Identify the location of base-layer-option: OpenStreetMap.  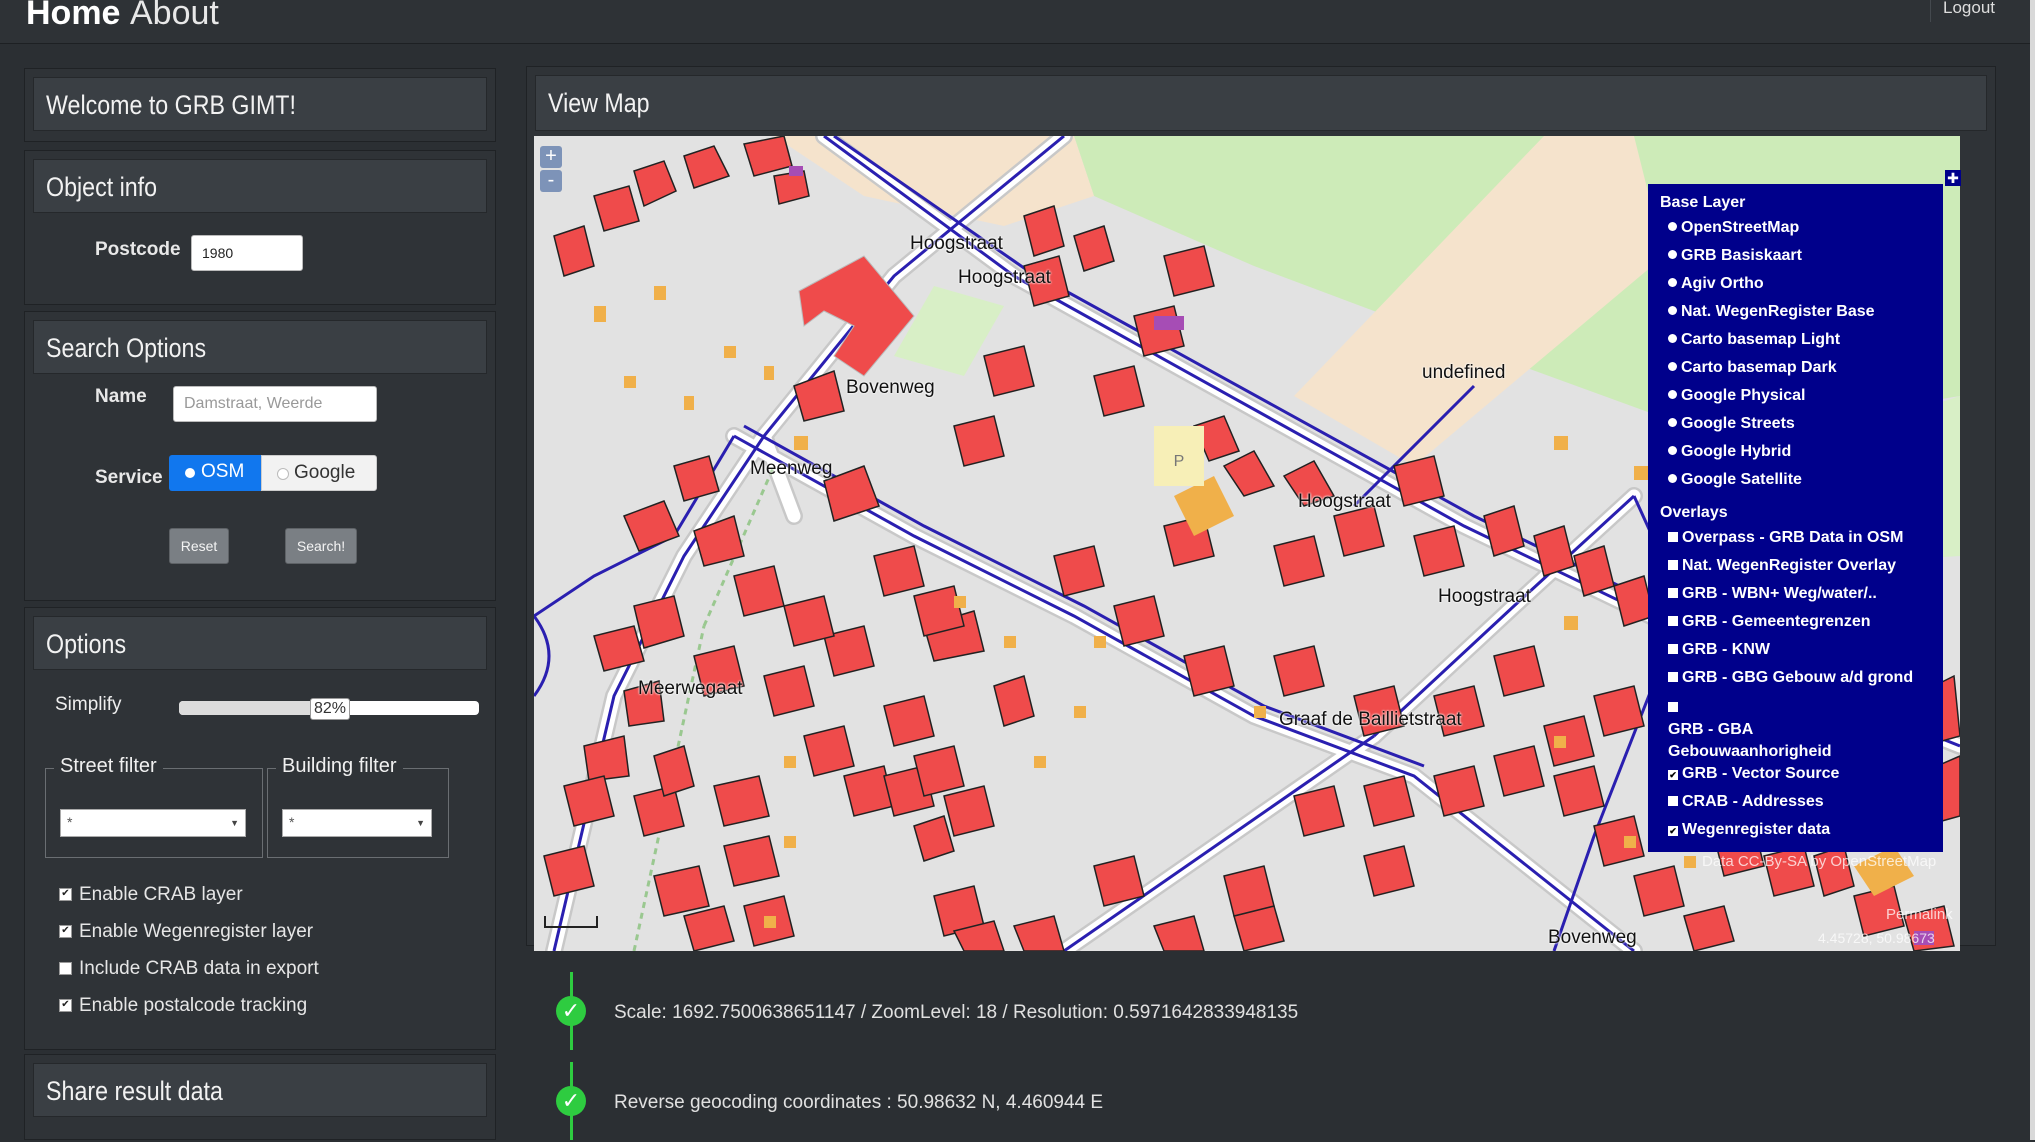
(1733, 228).